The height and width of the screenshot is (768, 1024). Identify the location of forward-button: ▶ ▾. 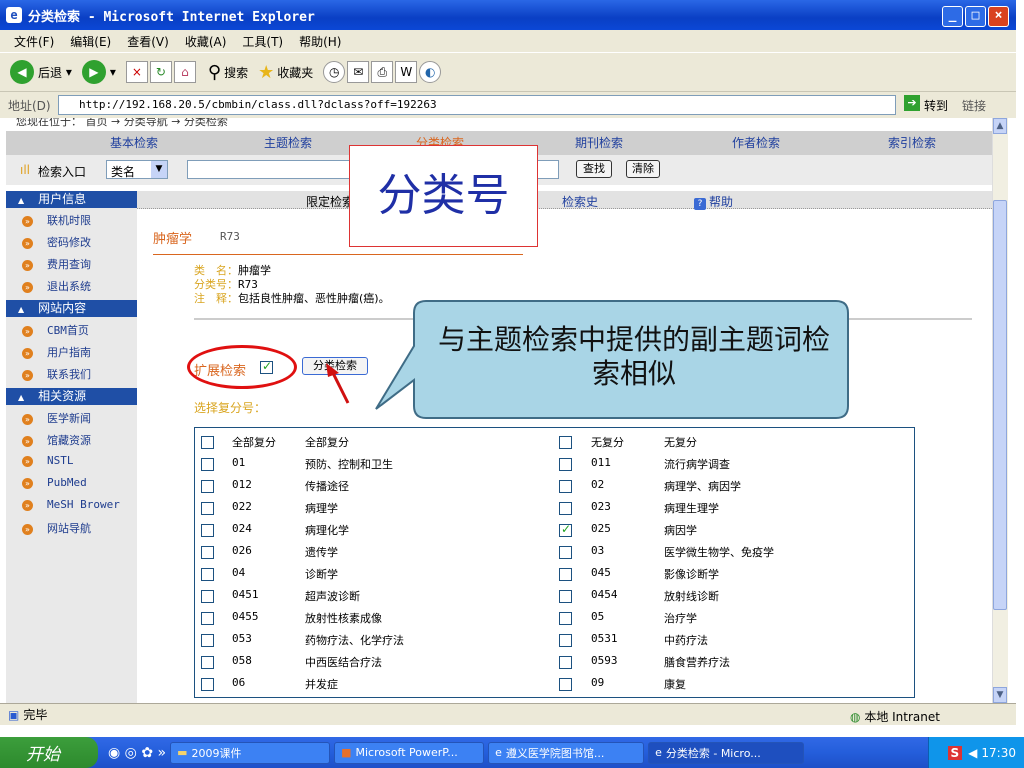
(98, 72).